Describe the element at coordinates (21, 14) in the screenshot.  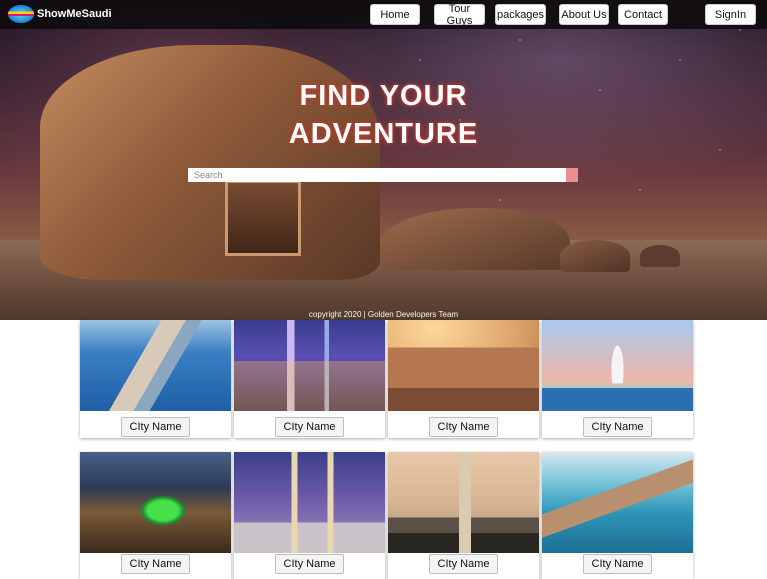
I see `globe-logo-icon` at that location.